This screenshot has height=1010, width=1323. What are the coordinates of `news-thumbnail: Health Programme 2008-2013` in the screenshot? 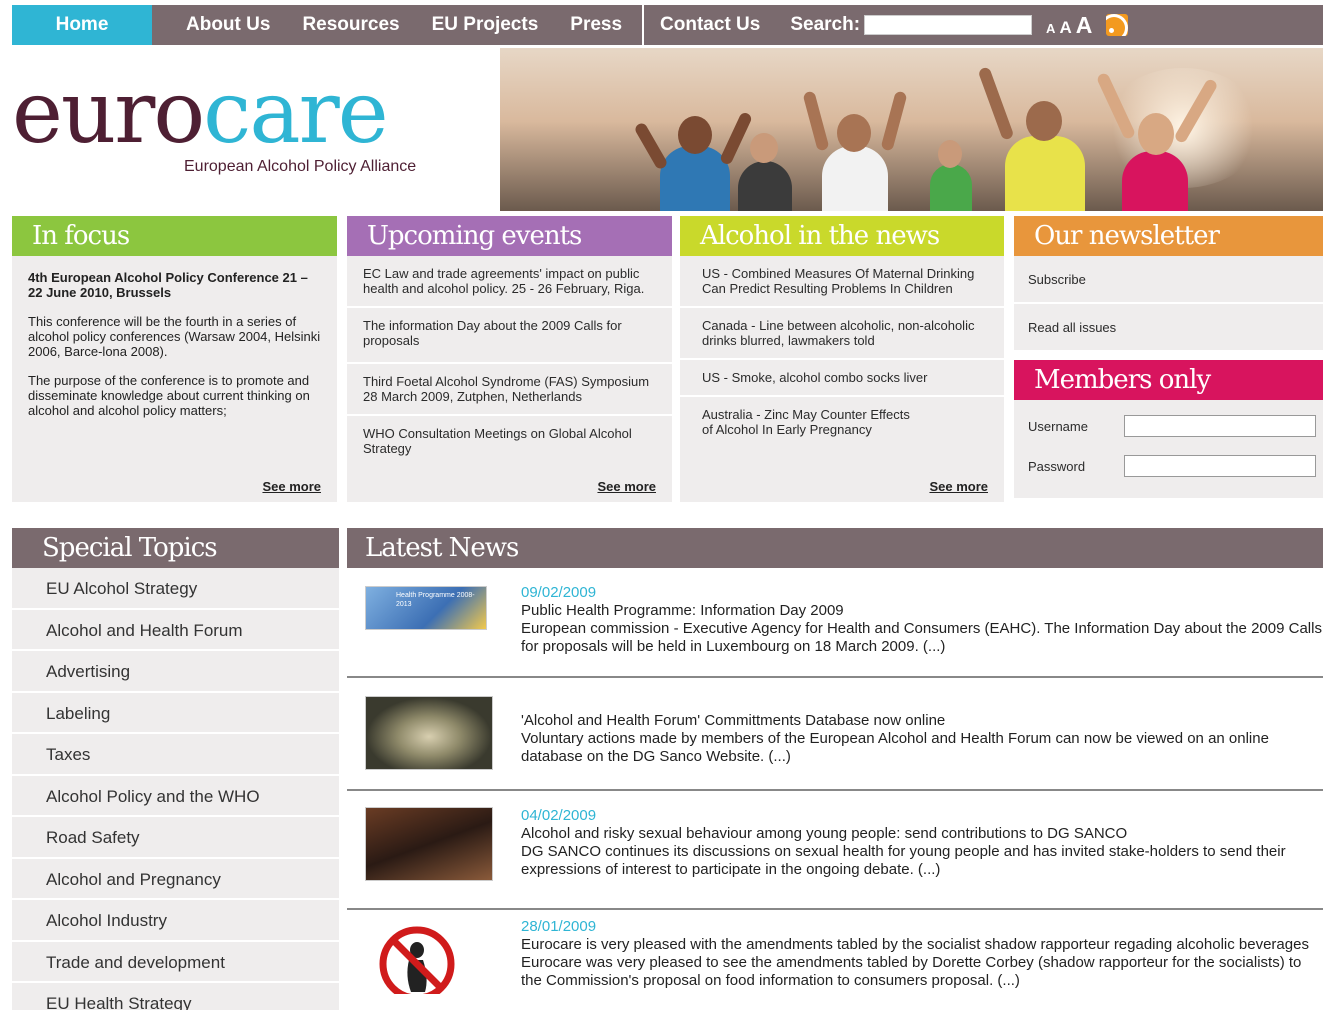 It's located at (426, 608).